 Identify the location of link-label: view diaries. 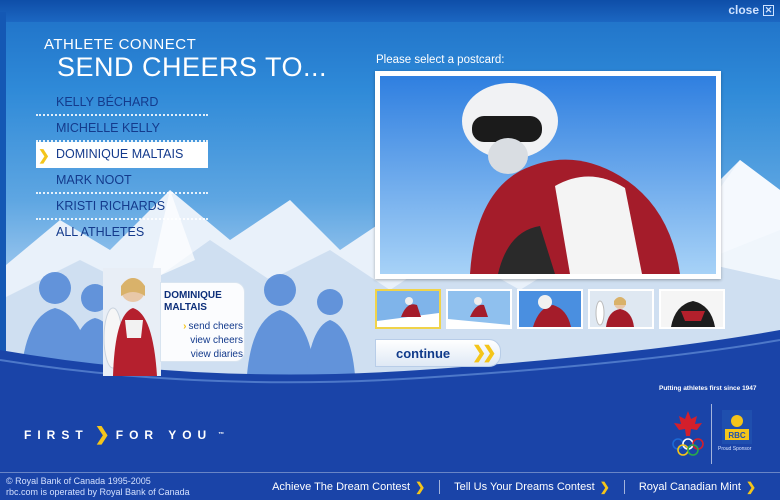
(216, 354).